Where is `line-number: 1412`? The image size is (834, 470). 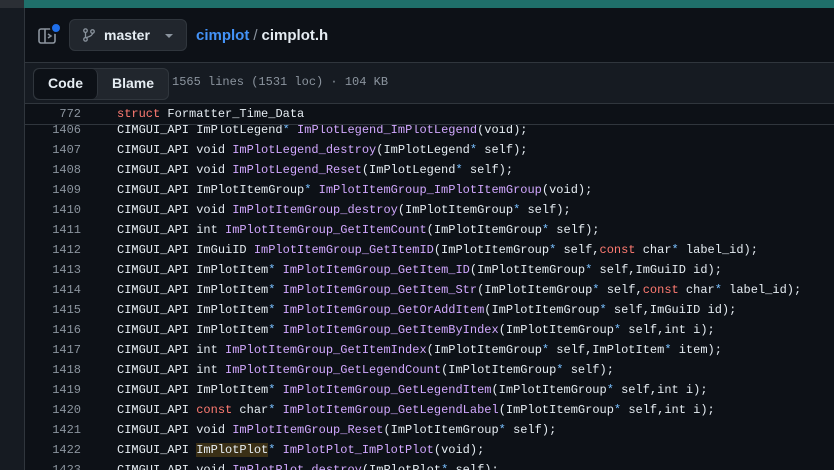
line-number: 1412 is located at coordinates (53, 250).